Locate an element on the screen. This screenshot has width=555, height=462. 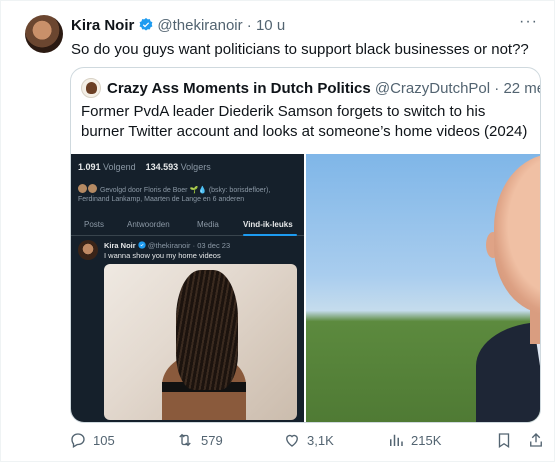
author-avatar is located at coordinates (44, 34).